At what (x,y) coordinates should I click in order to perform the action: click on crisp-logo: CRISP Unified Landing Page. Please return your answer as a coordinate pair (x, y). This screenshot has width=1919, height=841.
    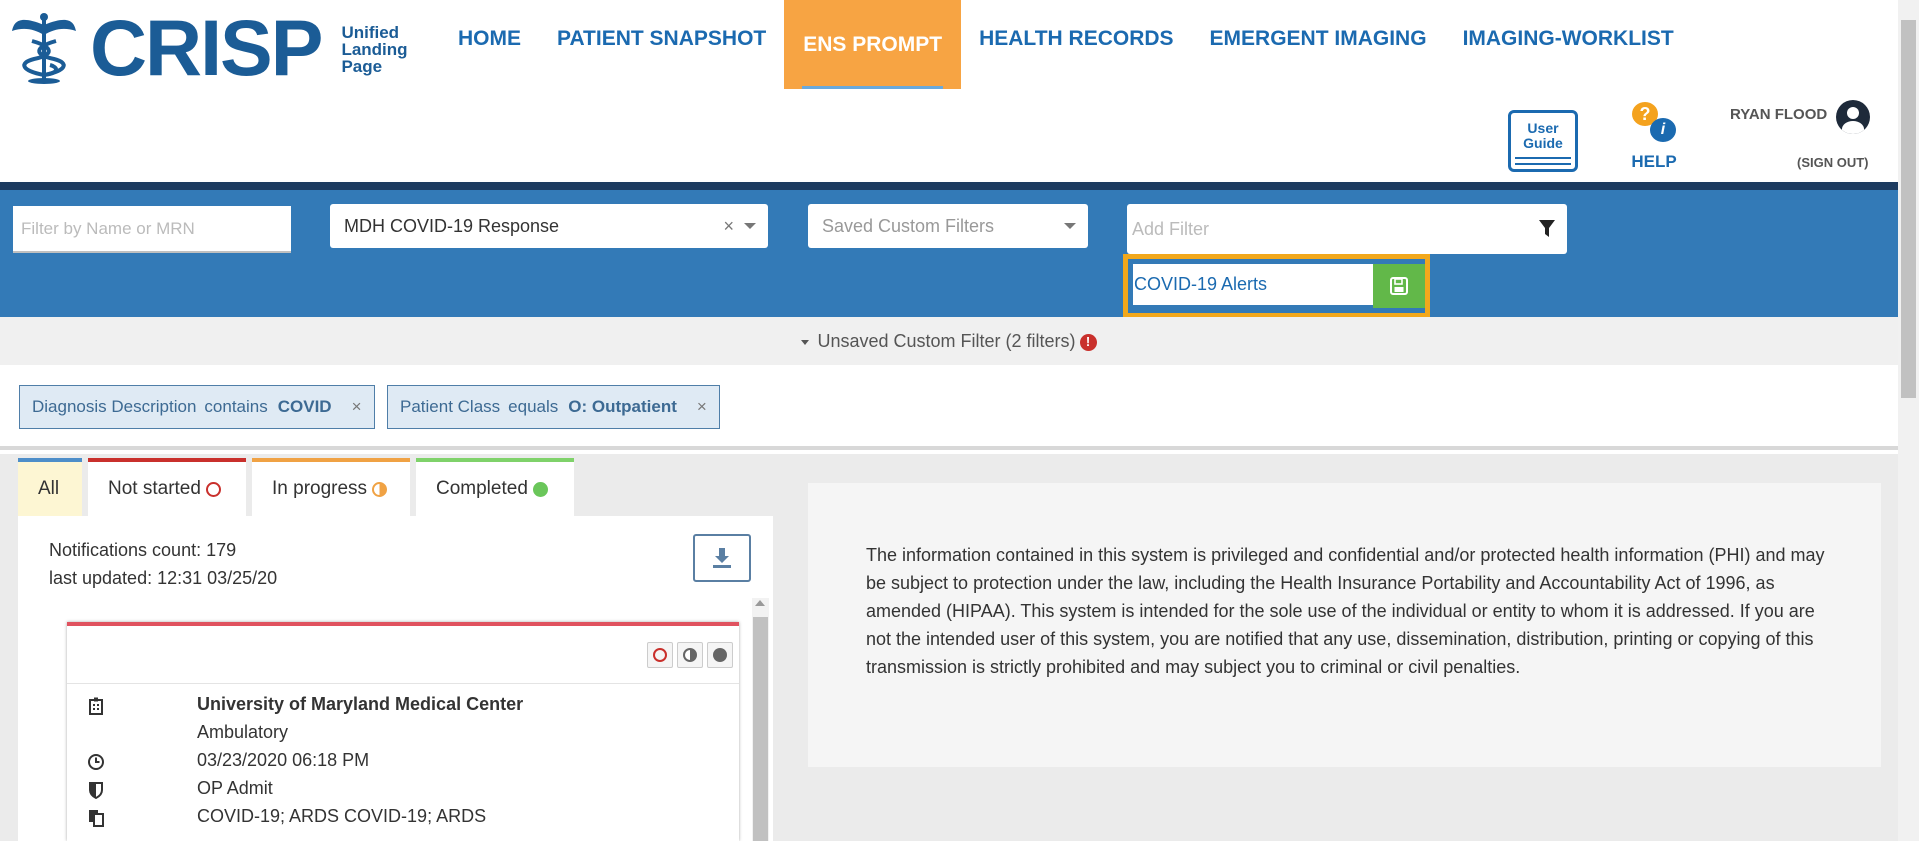
    Looking at the image, I should click on (209, 47).